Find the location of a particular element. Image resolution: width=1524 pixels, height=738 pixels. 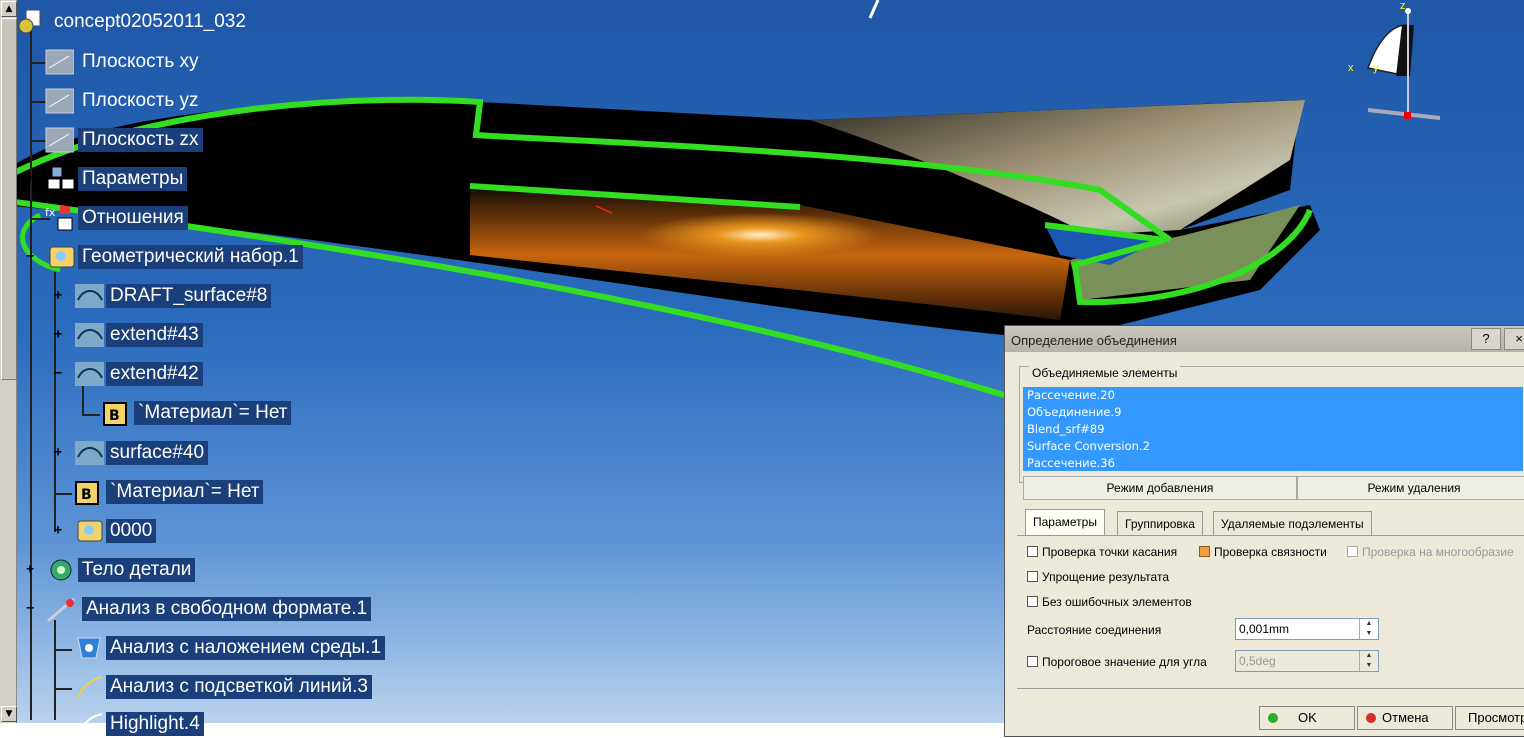

add-mode-button: Режим добавления is located at coordinates (1160, 488).